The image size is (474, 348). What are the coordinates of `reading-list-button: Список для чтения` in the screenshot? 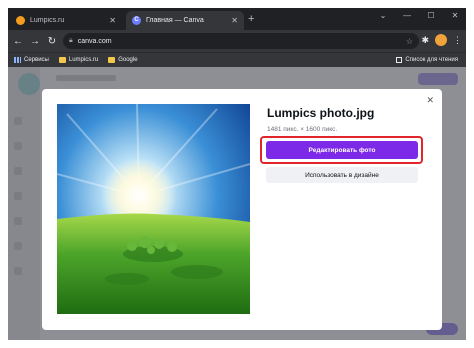 It's located at (427, 60).